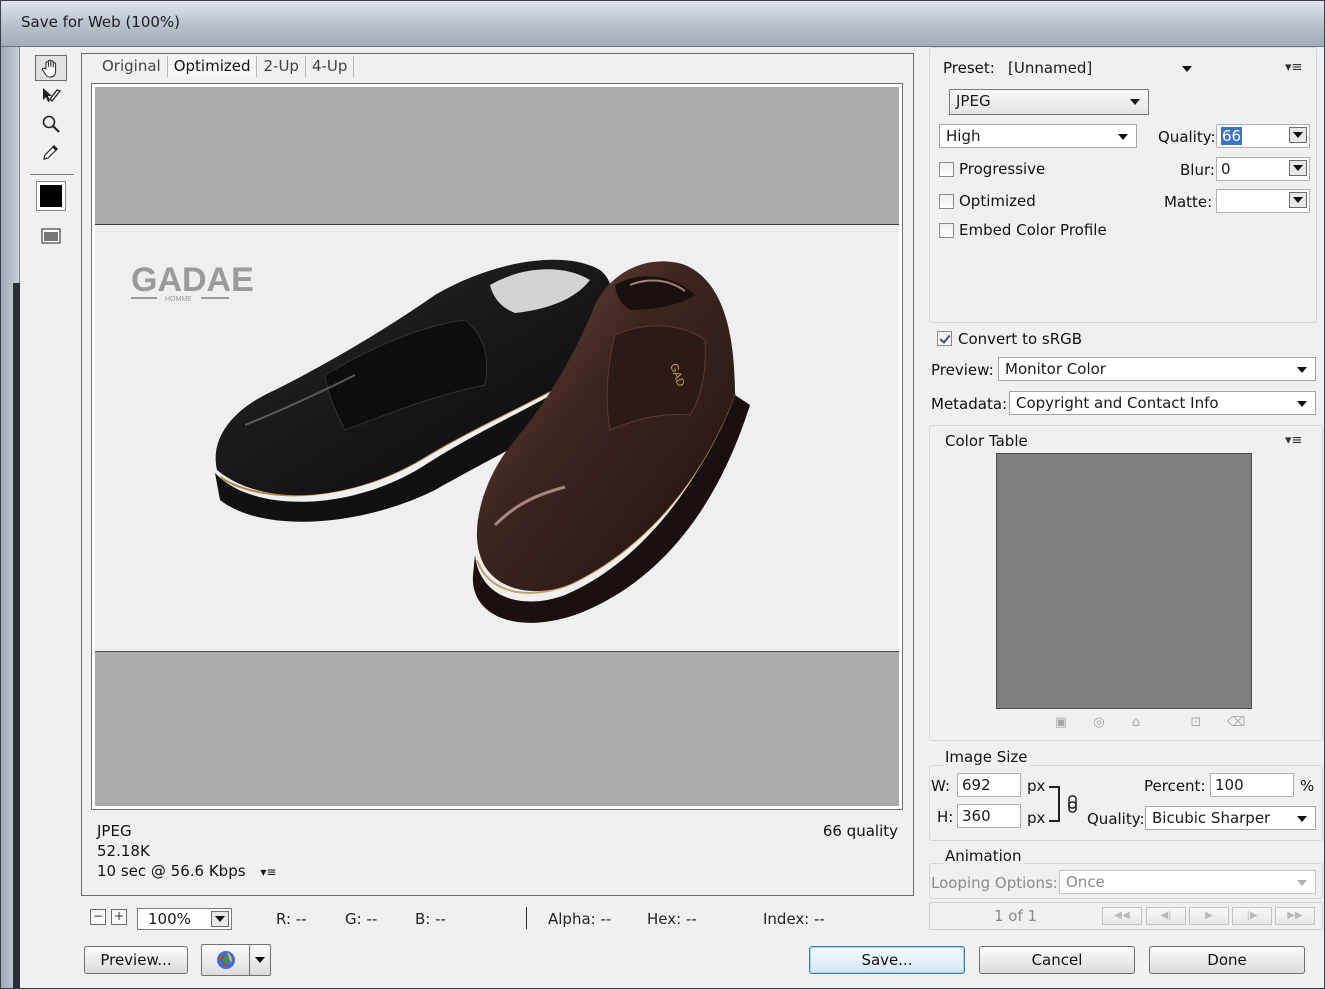 Image resolution: width=1325 pixels, height=989 pixels. I want to click on color-table-title: Color Table, so click(986, 441).